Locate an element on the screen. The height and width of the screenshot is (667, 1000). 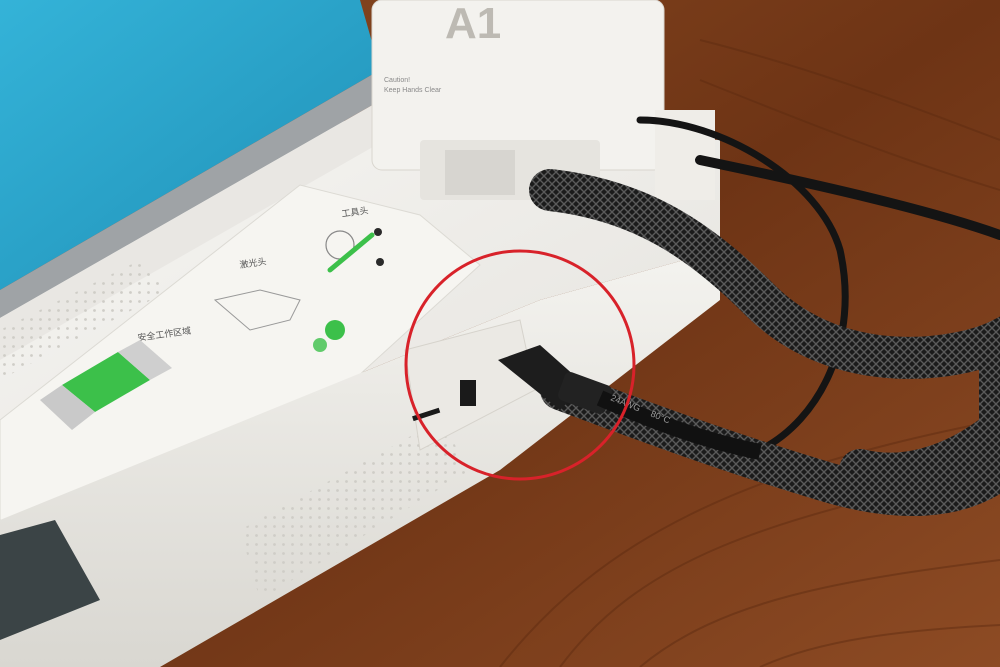
model-mark: A1 is located at coordinates (473, 24).